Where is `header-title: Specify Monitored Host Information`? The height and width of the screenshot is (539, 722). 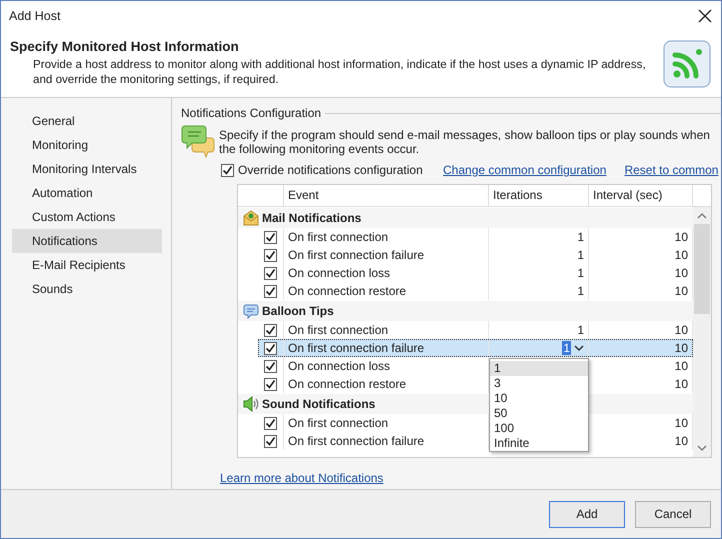
header-title: Specify Monitored Host Information is located at coordinates (125, 46).